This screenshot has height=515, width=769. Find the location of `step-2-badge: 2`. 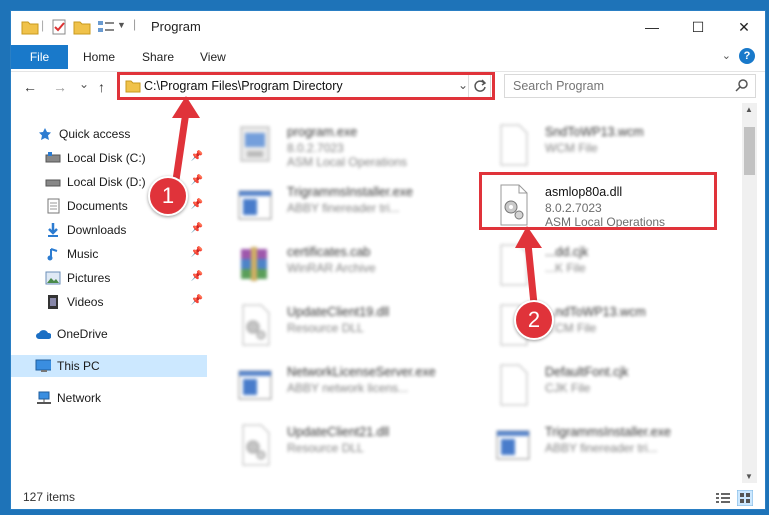

step-2-badge: 2 is located at coordinates (534, 320).